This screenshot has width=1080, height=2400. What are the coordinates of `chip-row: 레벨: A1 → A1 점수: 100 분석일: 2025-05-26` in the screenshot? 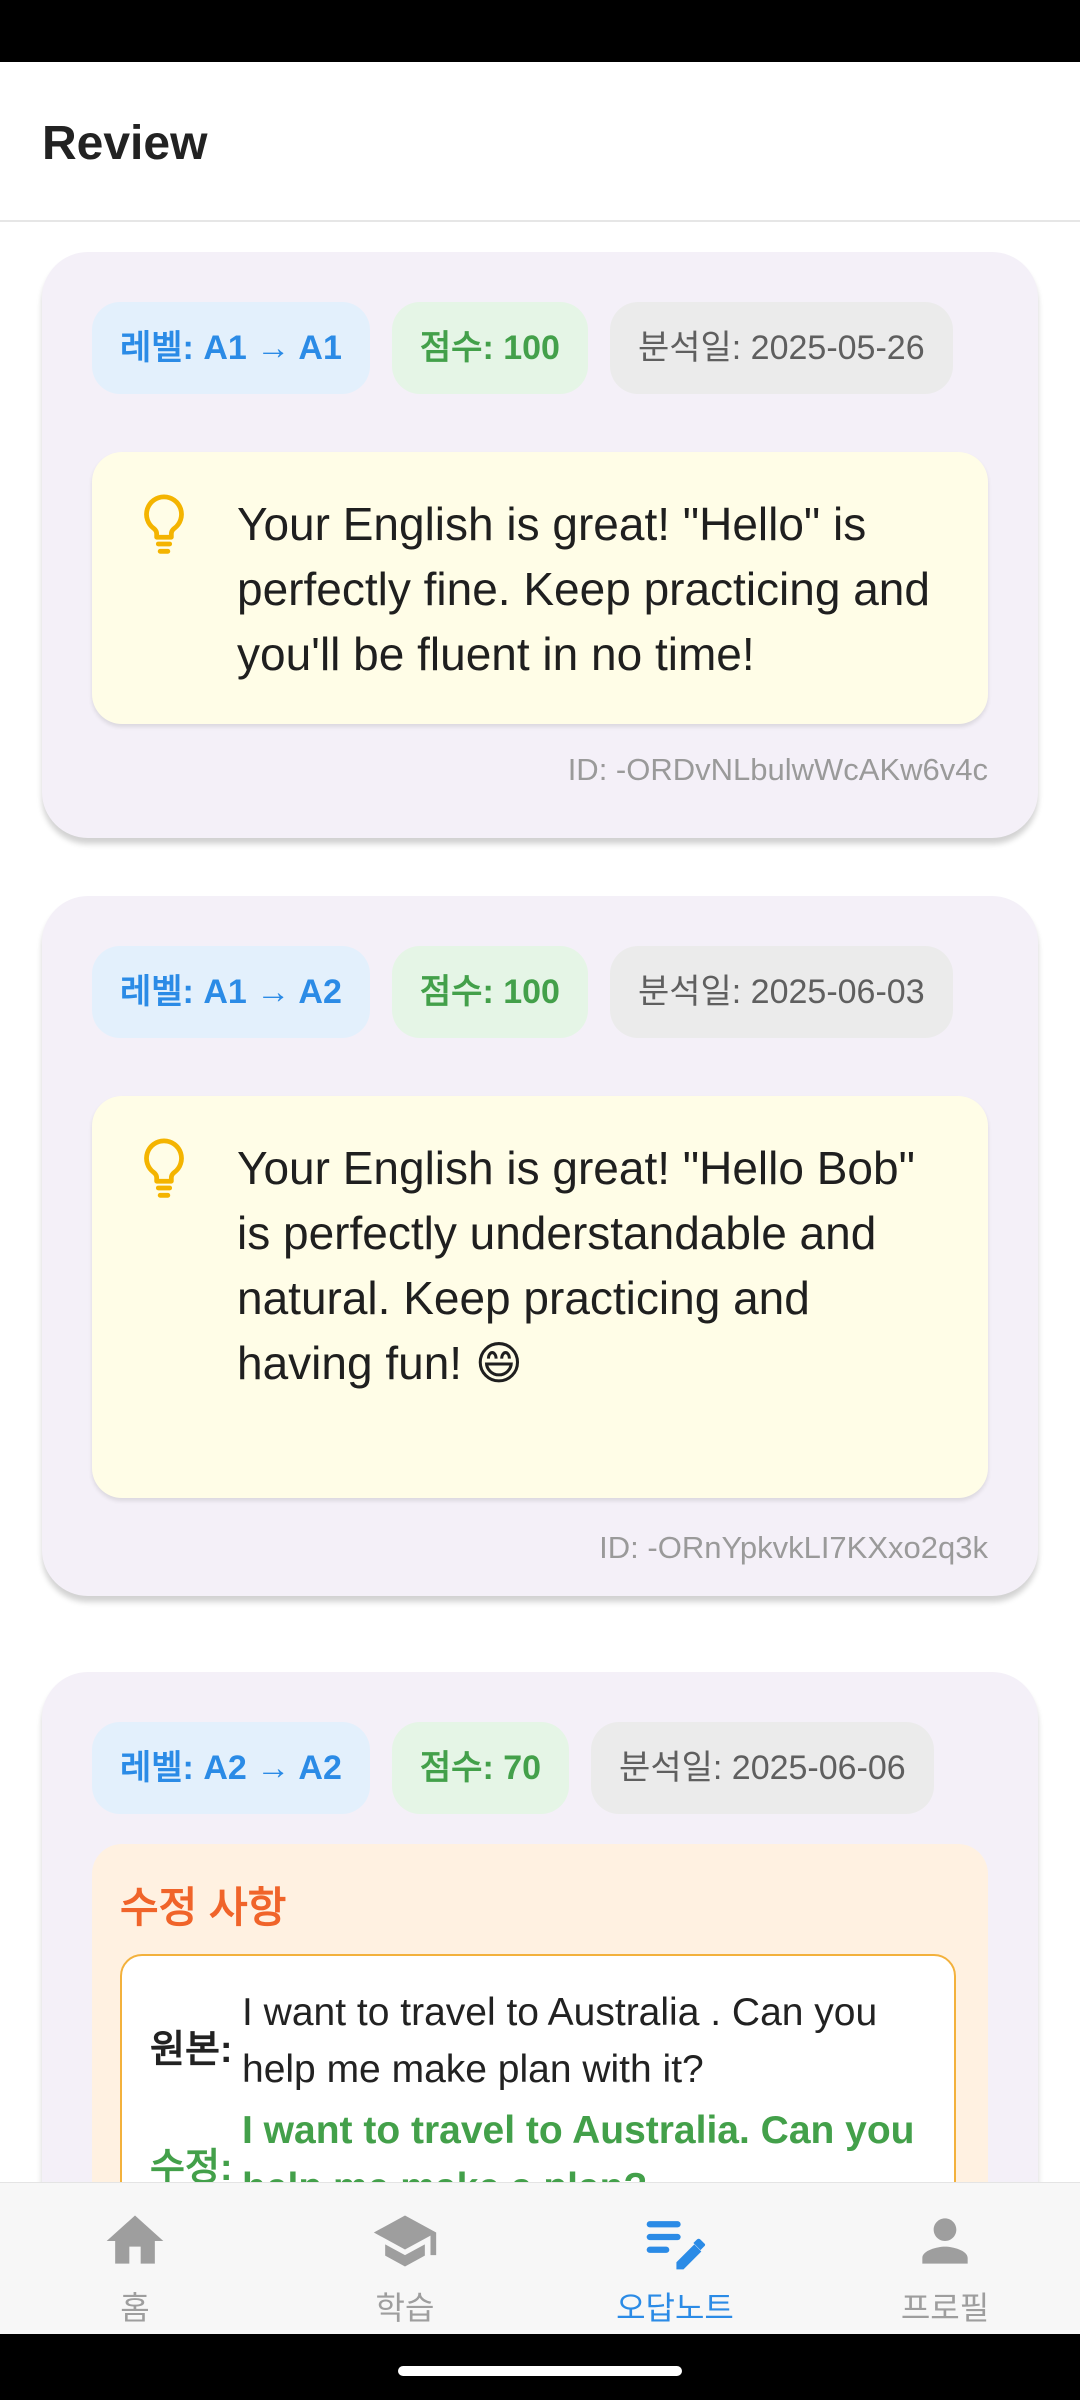 It's located at (540, 348).